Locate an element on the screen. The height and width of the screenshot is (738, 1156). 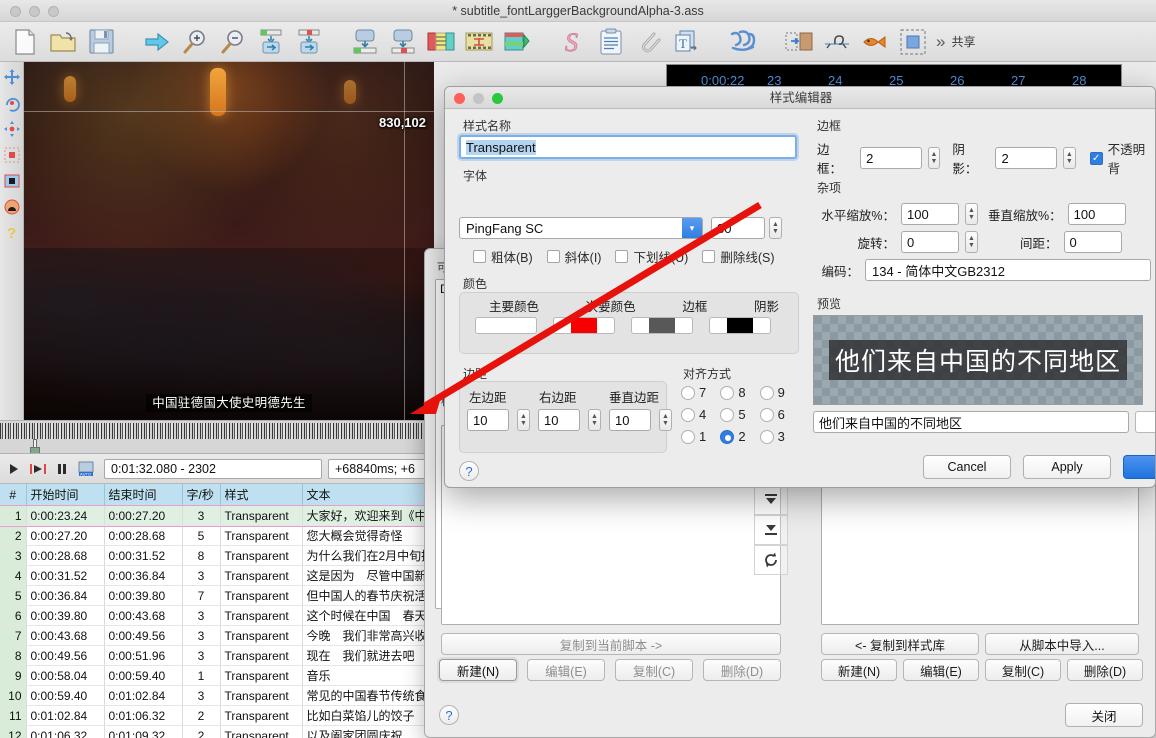
alignment-option-2: 2 is located at coordinates (739, 436).